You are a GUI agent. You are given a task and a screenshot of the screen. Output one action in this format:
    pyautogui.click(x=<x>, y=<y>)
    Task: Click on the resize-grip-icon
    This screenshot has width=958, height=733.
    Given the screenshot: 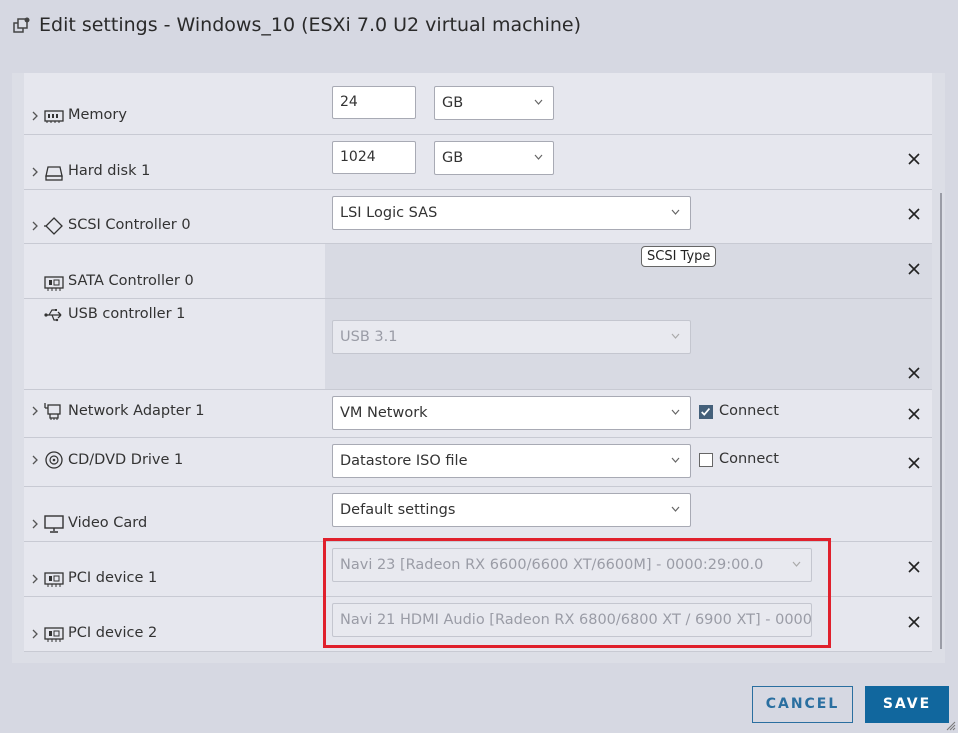 What is the action you would take?
    pyautogui.click(x=951, y=726)
    